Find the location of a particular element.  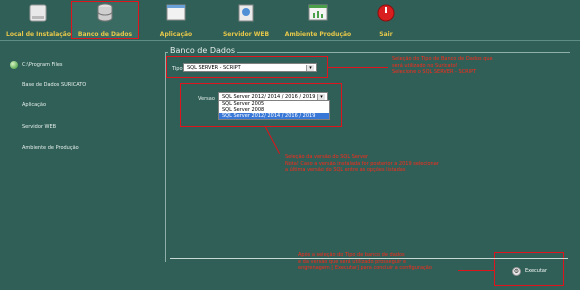

tipo-note-line: Seleção do Tipo de Banco de Dados que is located at coordinates (442, 59).